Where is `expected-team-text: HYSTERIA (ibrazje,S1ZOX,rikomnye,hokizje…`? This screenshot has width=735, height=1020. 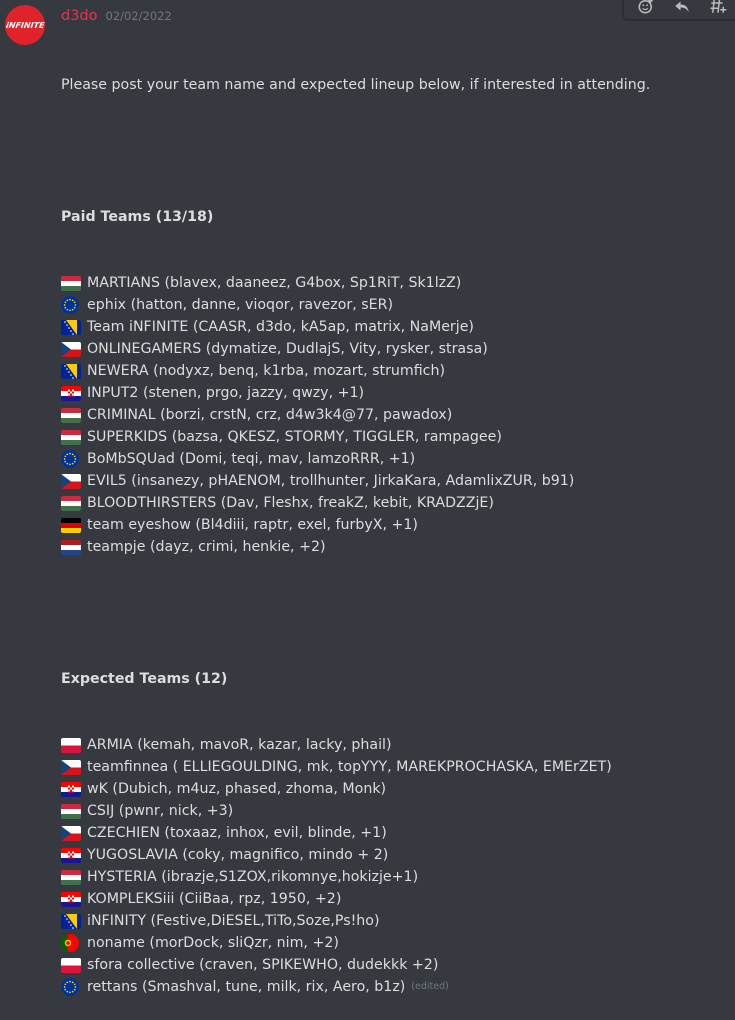 expected-team-text: HYSTERIA (ibrazje,S1ZOX,rikomnye,hokizje… is located at coordinates (253, 877).